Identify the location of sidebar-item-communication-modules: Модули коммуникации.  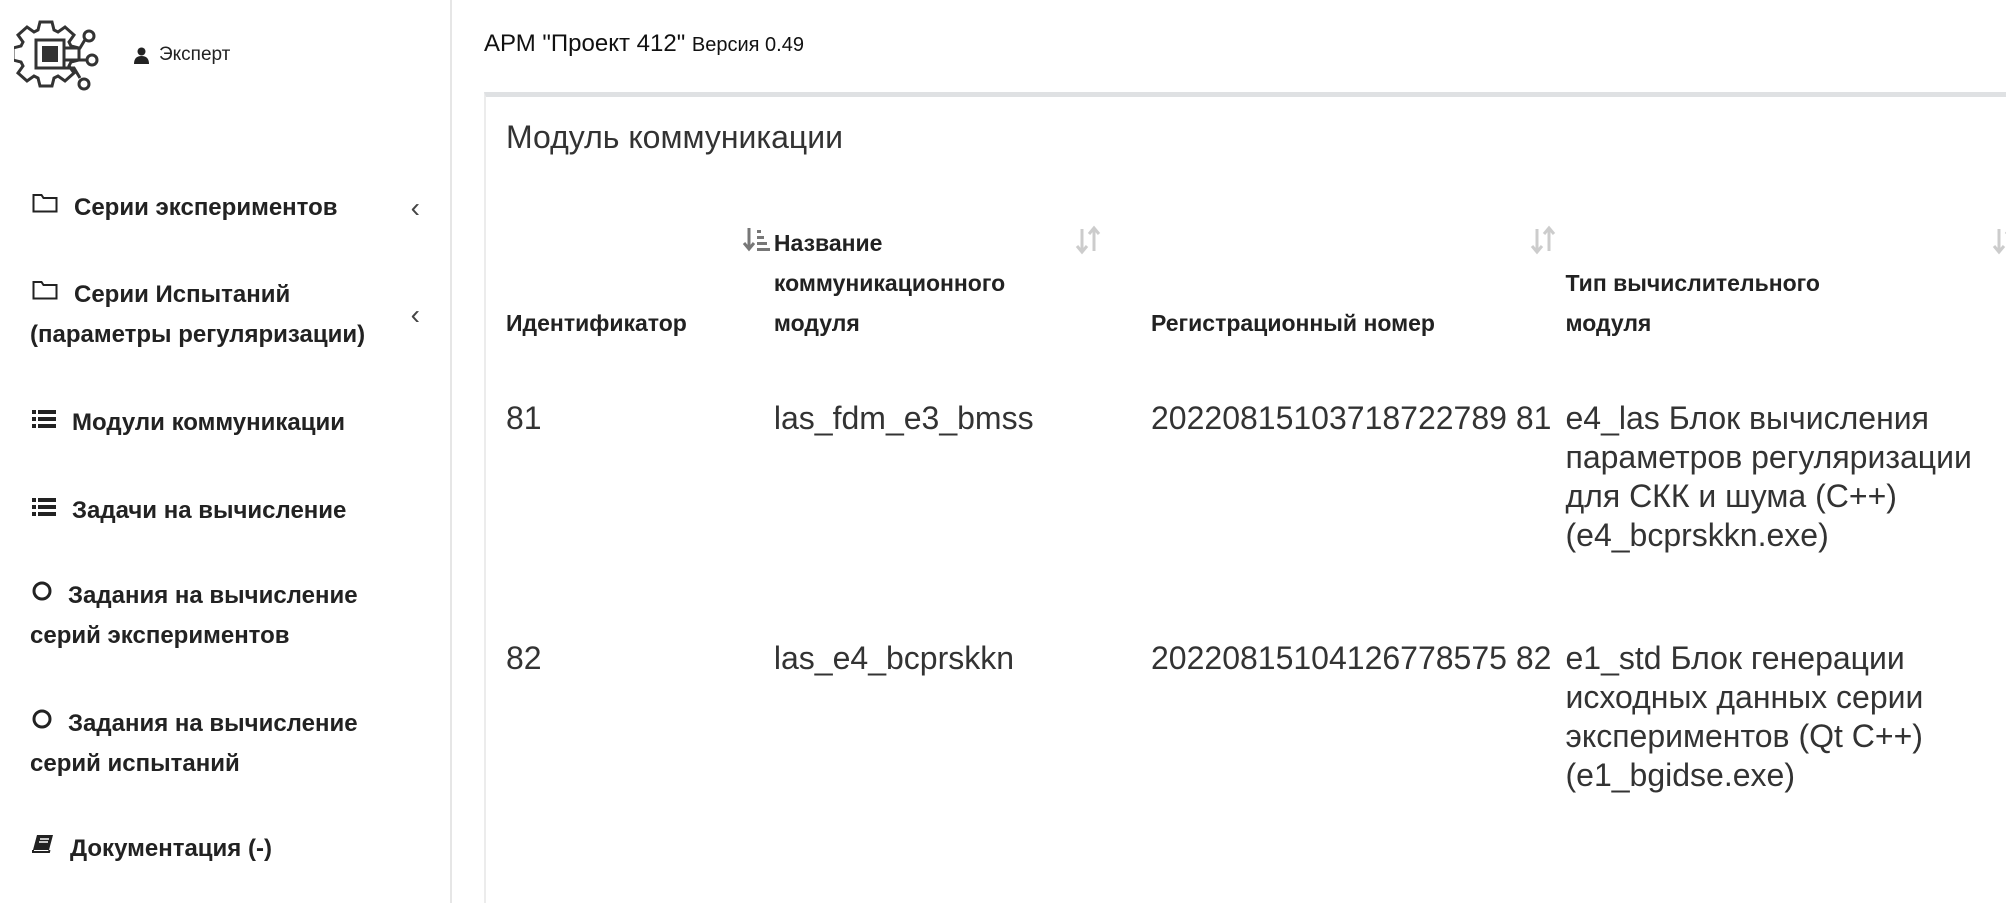
(226, 423).